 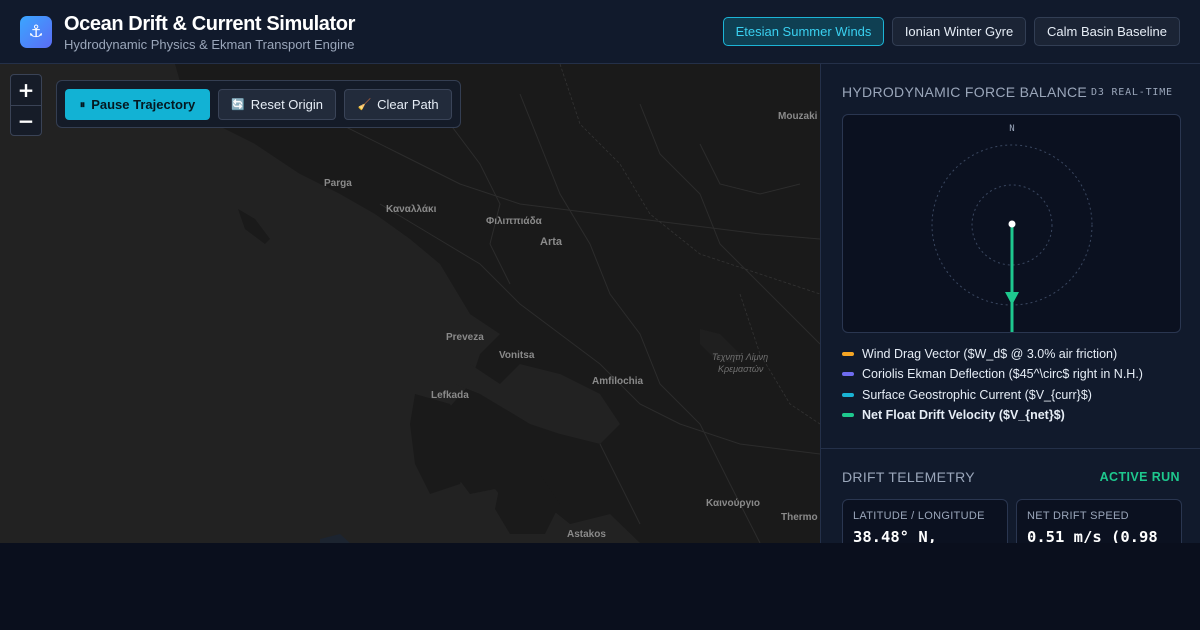 I want to click on speed-value: 0.51 m/s (0.98, so click(x=1092, y=535).